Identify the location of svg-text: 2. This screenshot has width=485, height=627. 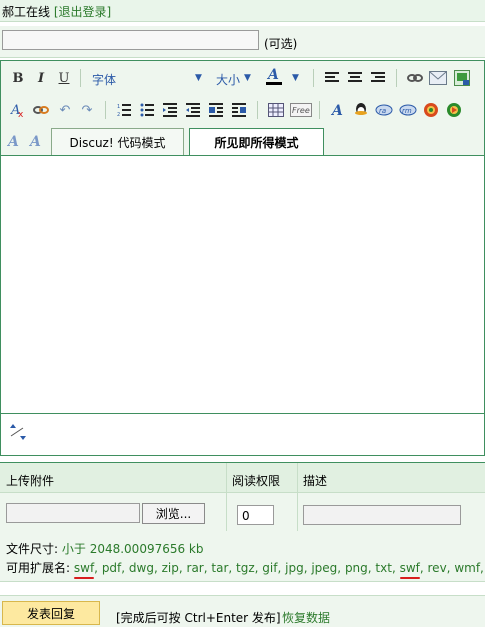
(118, 114).